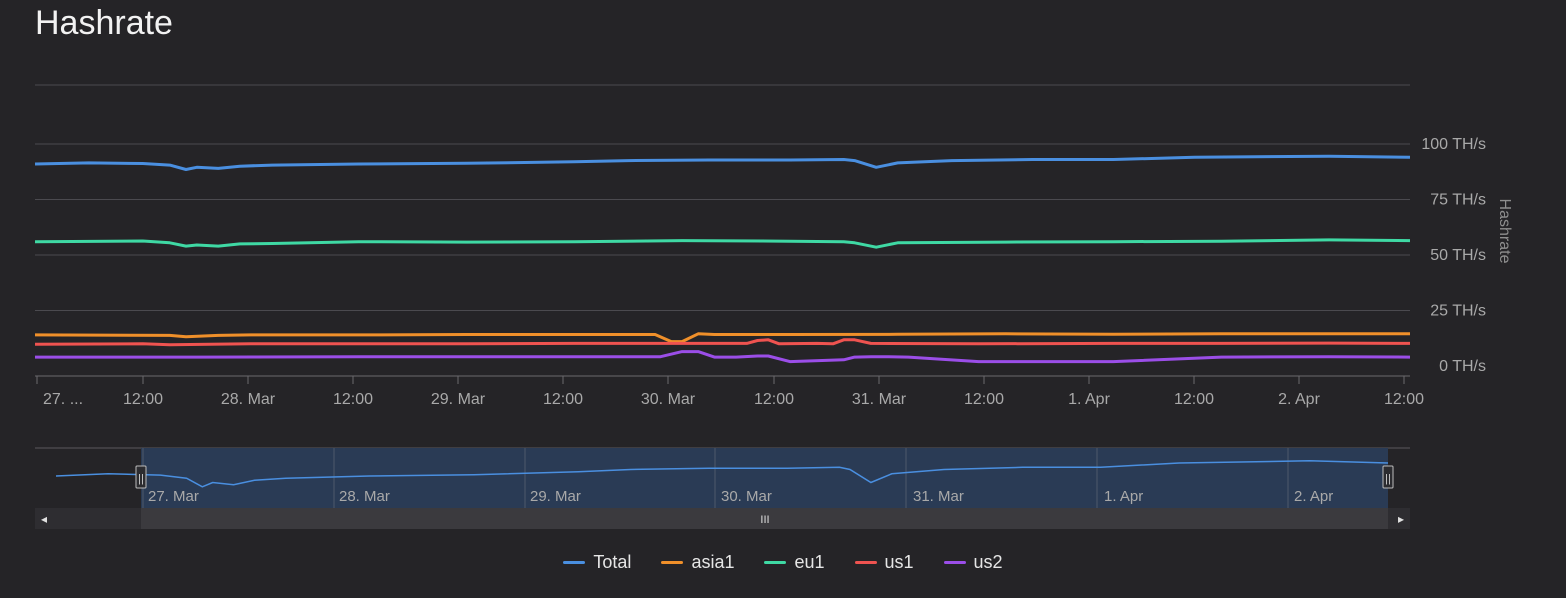  I want to click on legend-item-us2: us2, so click(973, 562).